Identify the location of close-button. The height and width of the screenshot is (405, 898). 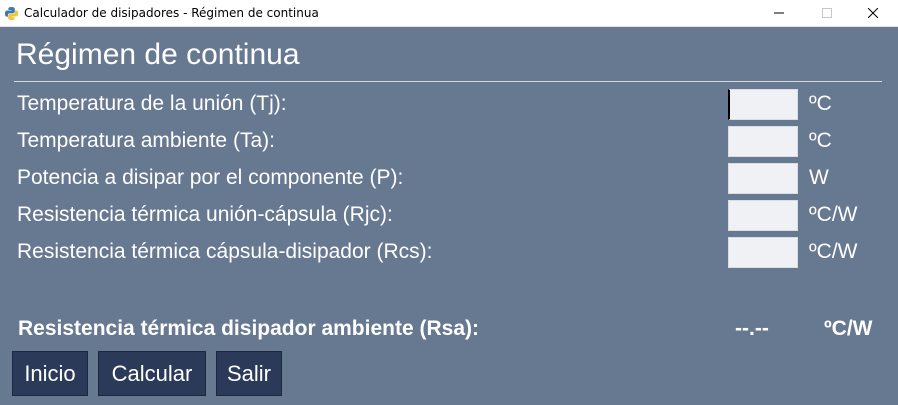
(874, 13).